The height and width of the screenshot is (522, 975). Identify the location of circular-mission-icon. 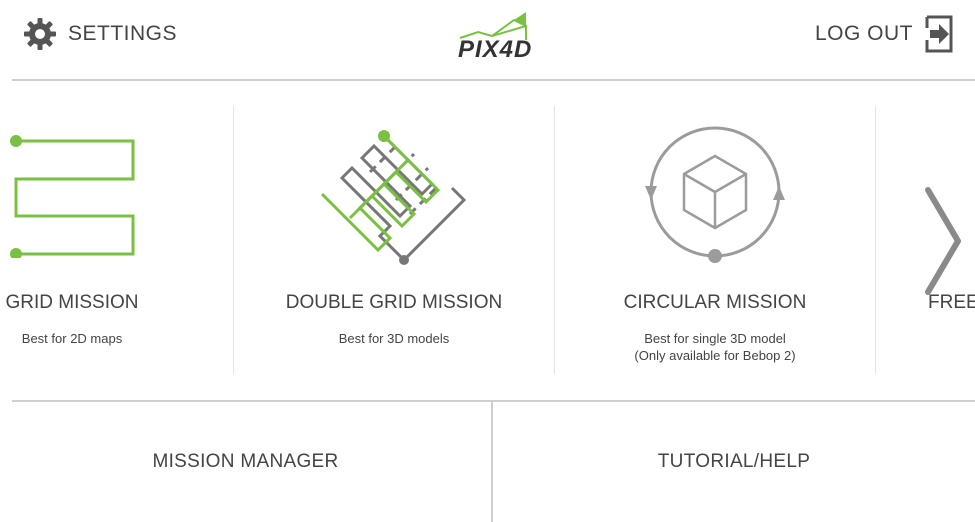
(715, 194).